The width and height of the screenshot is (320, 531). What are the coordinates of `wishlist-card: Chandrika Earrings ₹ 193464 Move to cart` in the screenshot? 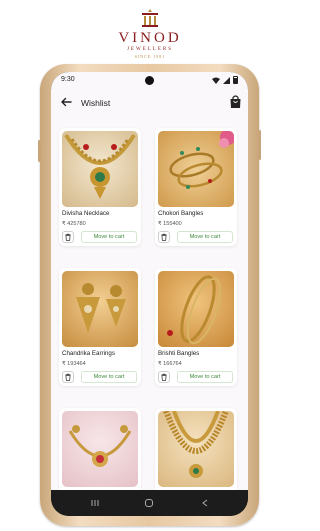 It's located at (100, 327).